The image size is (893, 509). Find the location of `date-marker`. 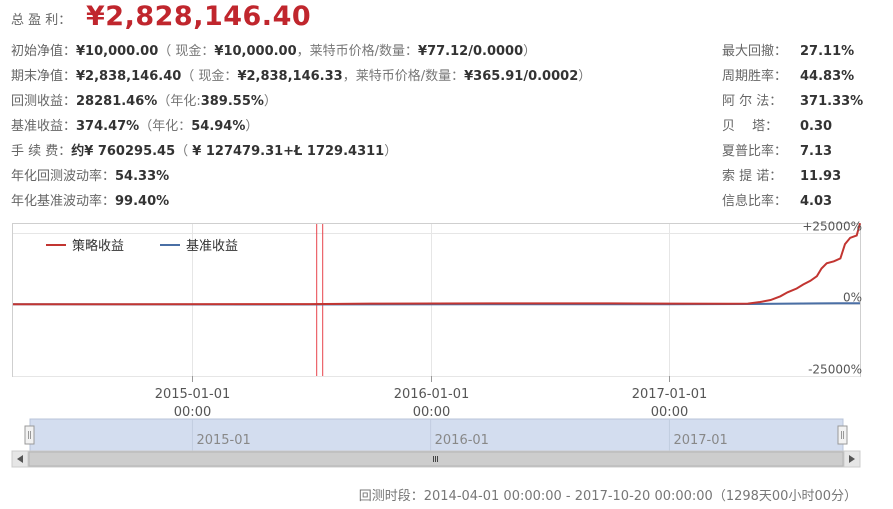

date-marker is located at coordinates (320, 300).